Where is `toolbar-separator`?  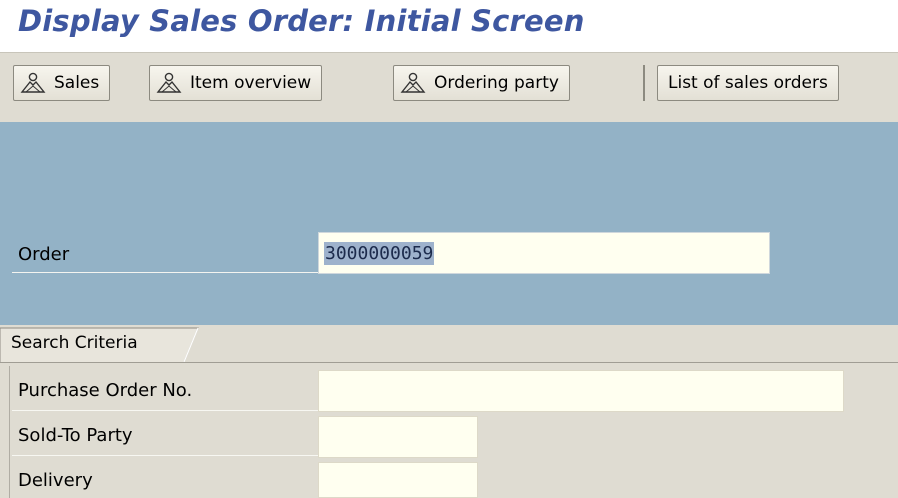
toolbar-separator is located at coordinates (644, 83).